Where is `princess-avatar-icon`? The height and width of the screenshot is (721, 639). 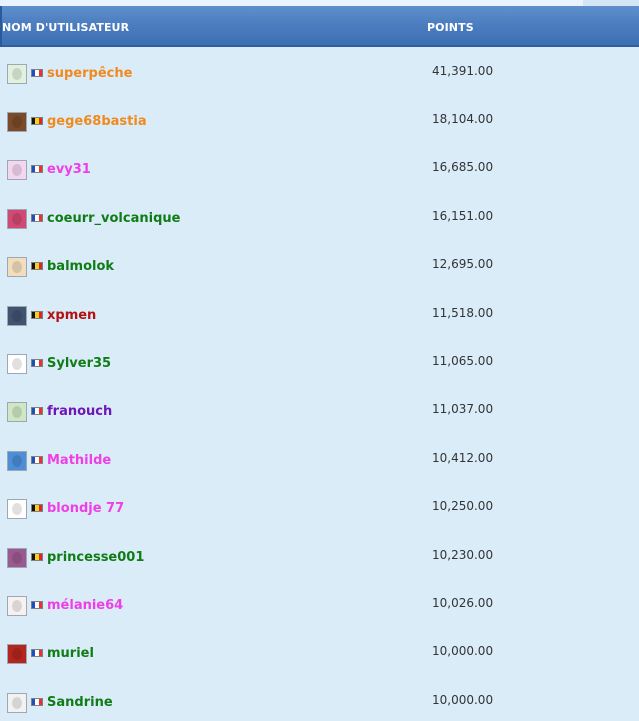 princess-avatar-icon is located at coordinates (17, 558).